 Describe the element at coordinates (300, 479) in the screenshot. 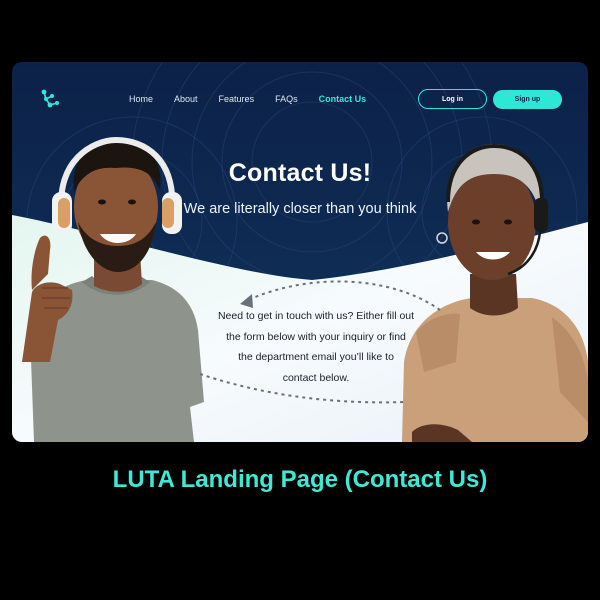

I see `project-caption: LUTA Landing Page (Contact Us)` at that location.